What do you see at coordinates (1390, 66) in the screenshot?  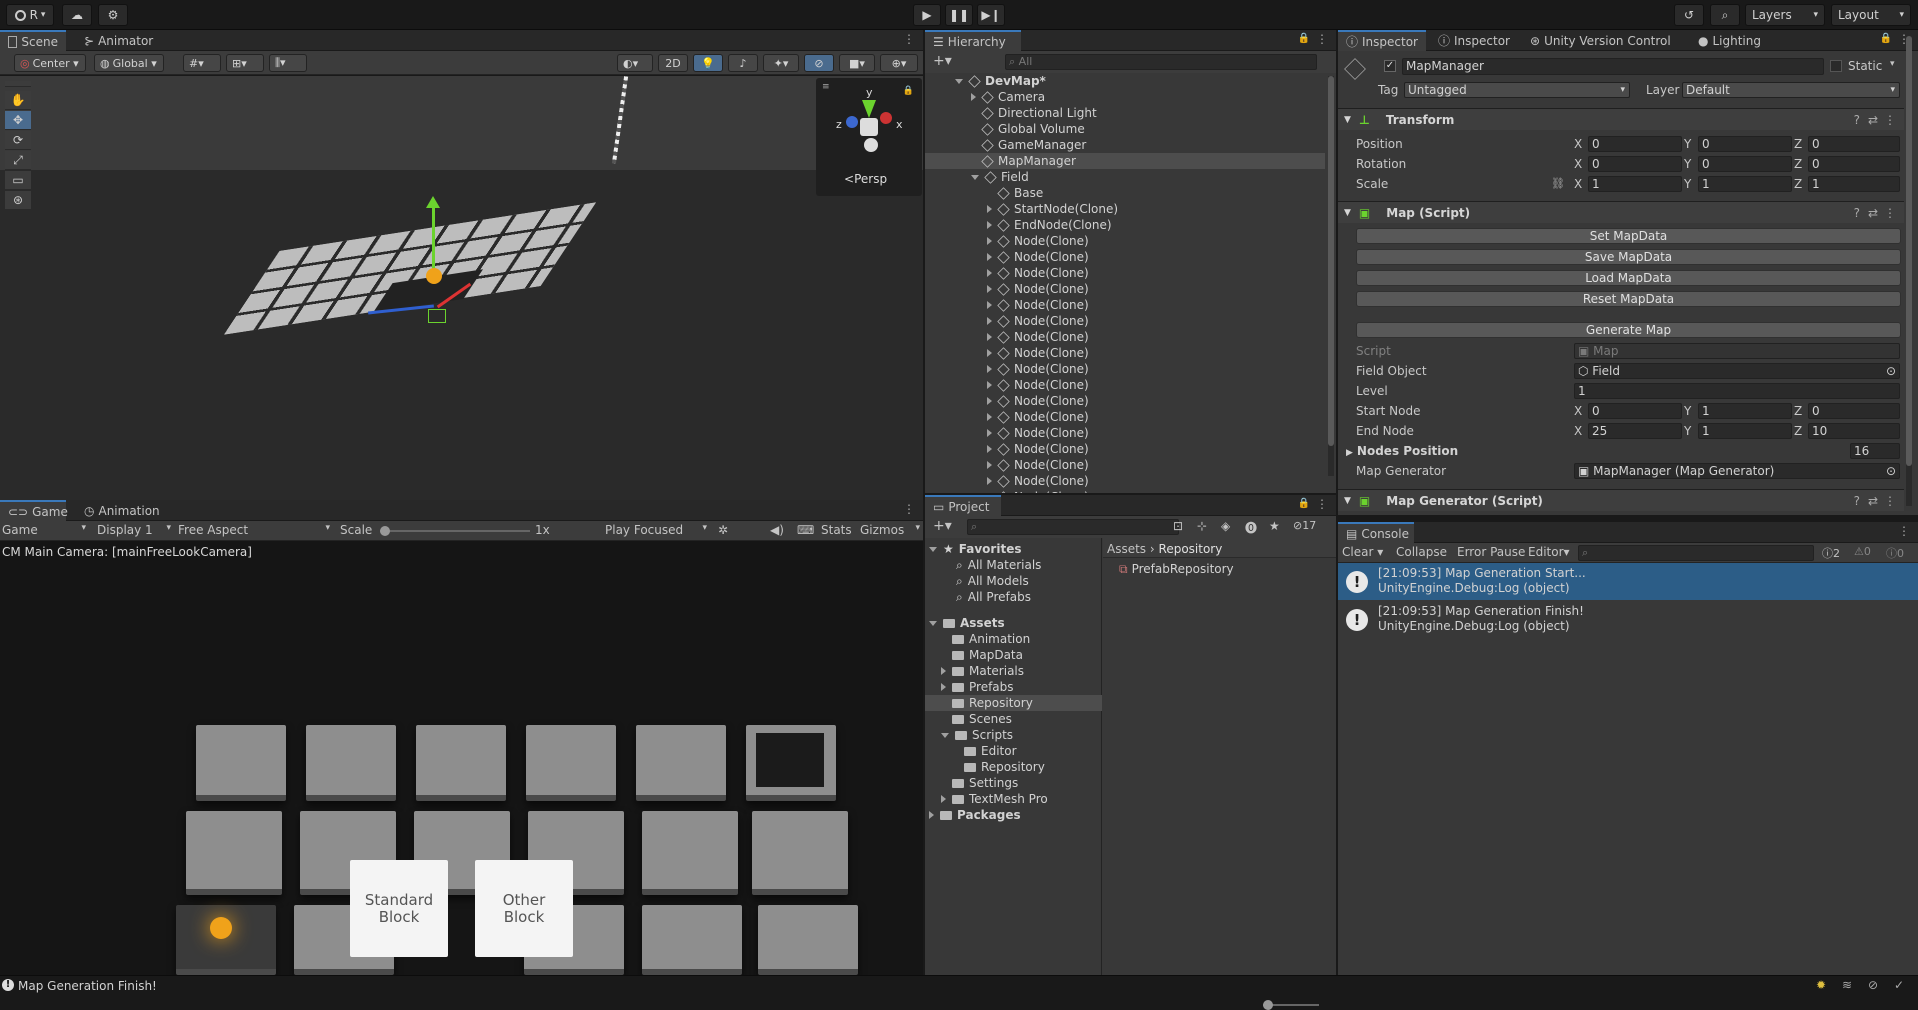 I see `active-checkbox: ✓` at bounding box center [1390, 66].